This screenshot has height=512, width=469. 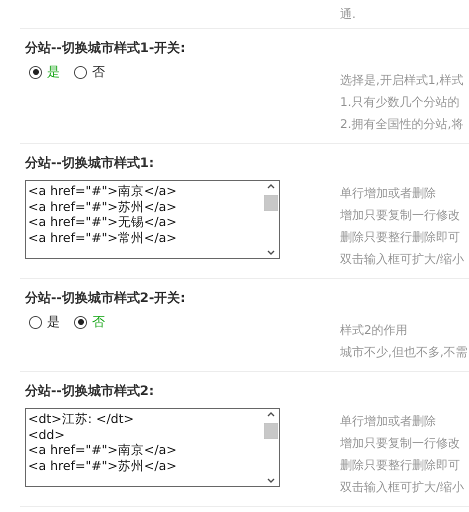 I want to click on help-text: 2.拥有全国性的分站,将, so click(x=402, y=124).